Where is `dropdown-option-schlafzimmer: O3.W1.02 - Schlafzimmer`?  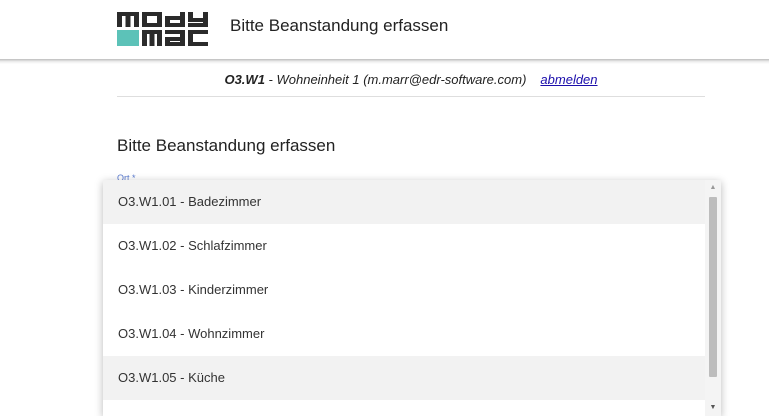
dropdown-option-schlafzimmer: O3.W1.02 - Schlafzimmer is located at coordinates (404, 246).